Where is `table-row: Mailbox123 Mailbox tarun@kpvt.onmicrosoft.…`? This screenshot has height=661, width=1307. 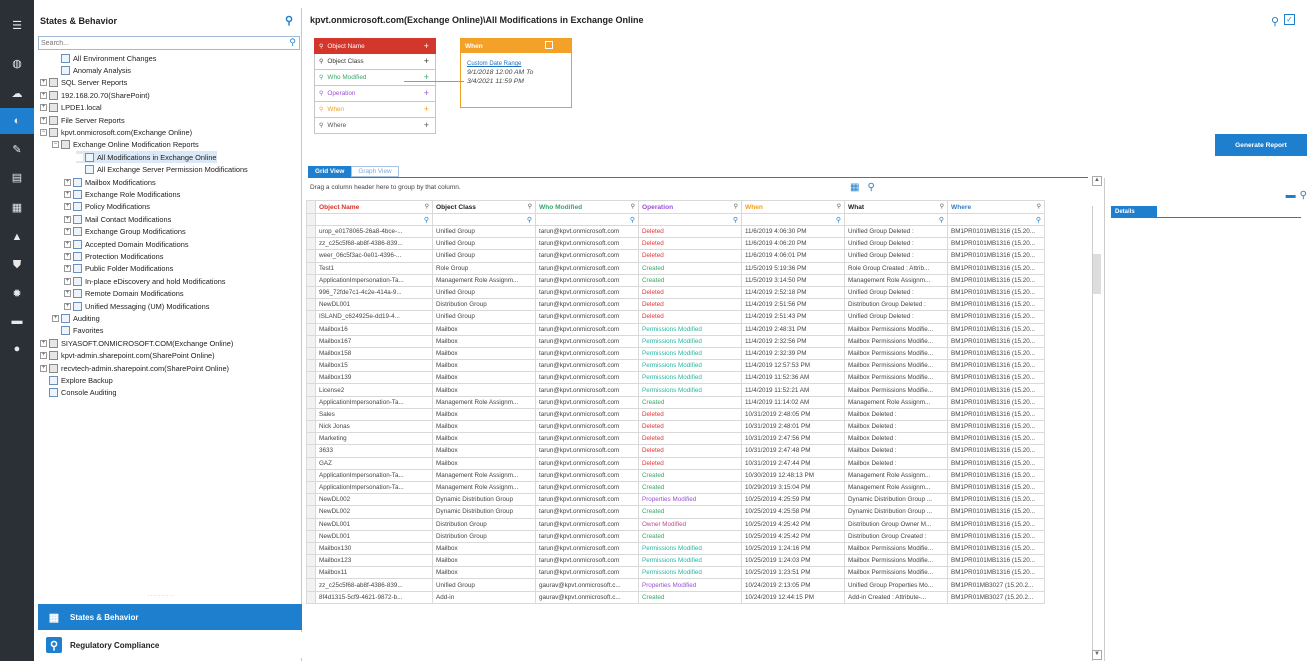 table-row: Mailbox123 Mailbox tarun@kpvt.onmicrosoft.… is located at coordinates (675, 561).